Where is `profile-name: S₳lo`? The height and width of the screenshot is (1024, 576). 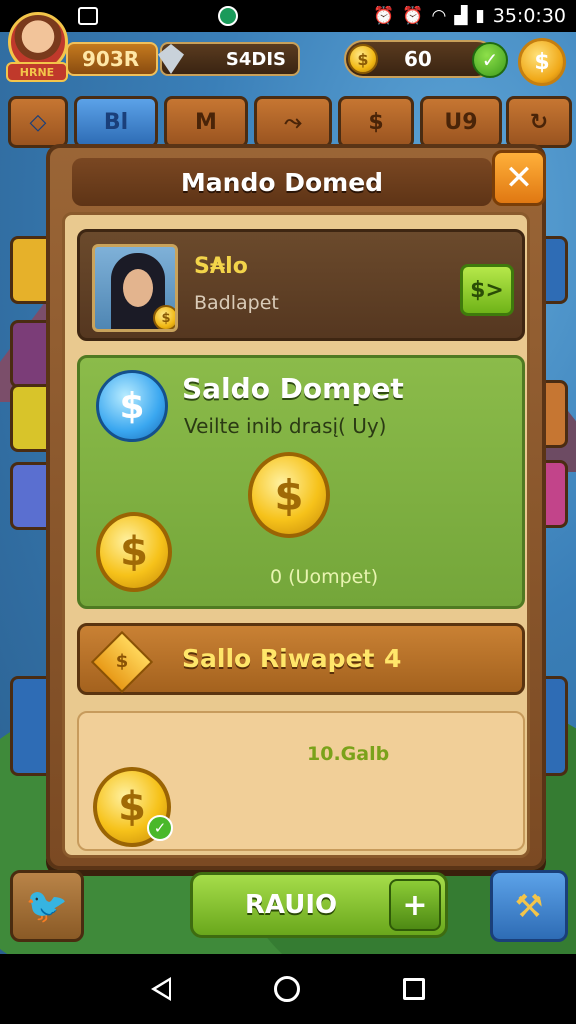
profile-name: S₳lo is located at coordinates (221, 266).